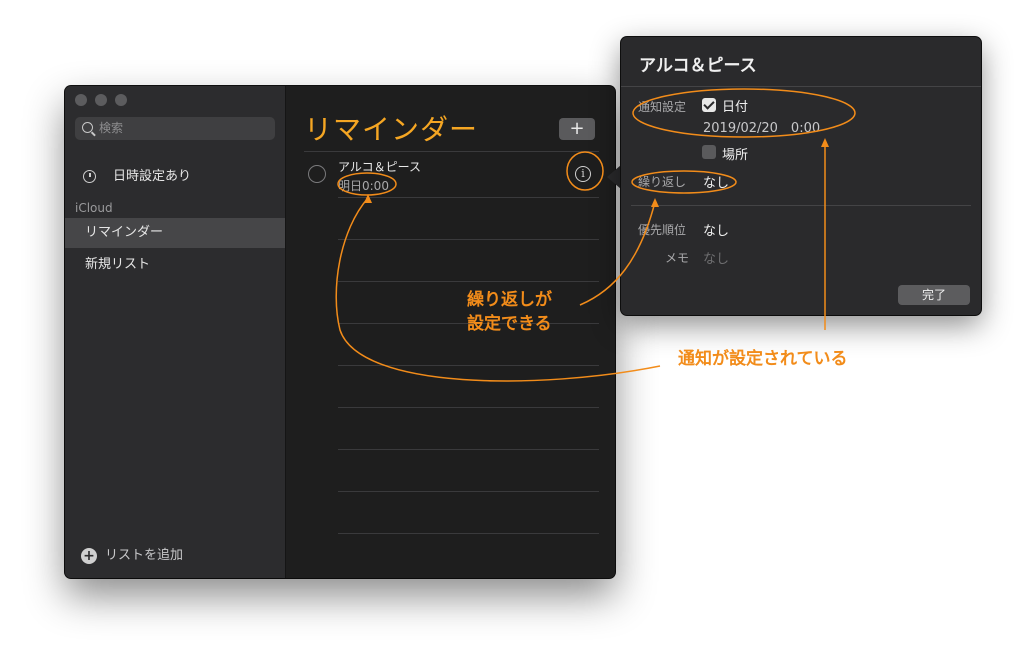 The width and height of the screenshot is (1024, 666). I want to click on notify-highlight, so click(744, 113).